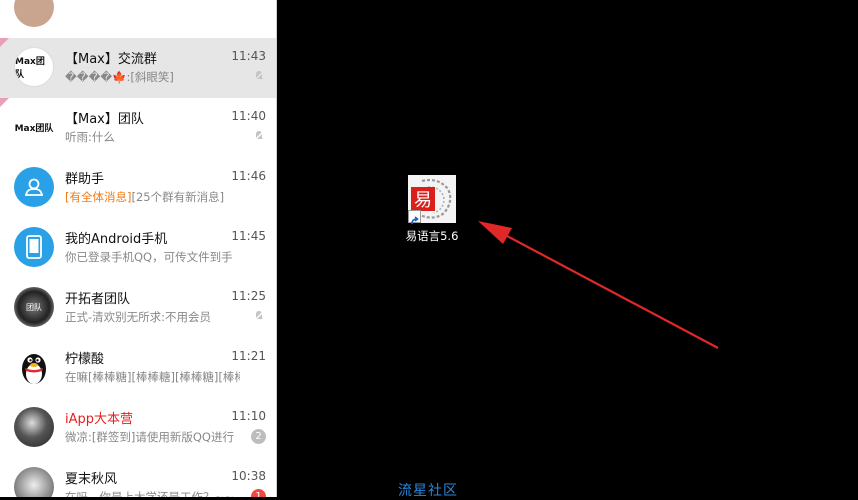  I want to click on red-arrow-annotation, so click(598, 285).